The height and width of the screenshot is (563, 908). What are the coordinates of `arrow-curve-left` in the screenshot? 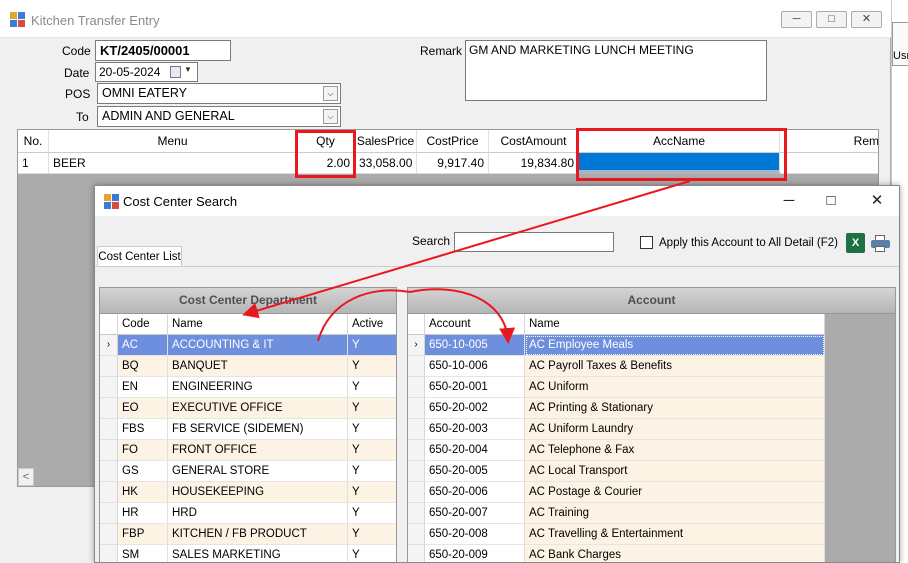 It's located at (364, 315).